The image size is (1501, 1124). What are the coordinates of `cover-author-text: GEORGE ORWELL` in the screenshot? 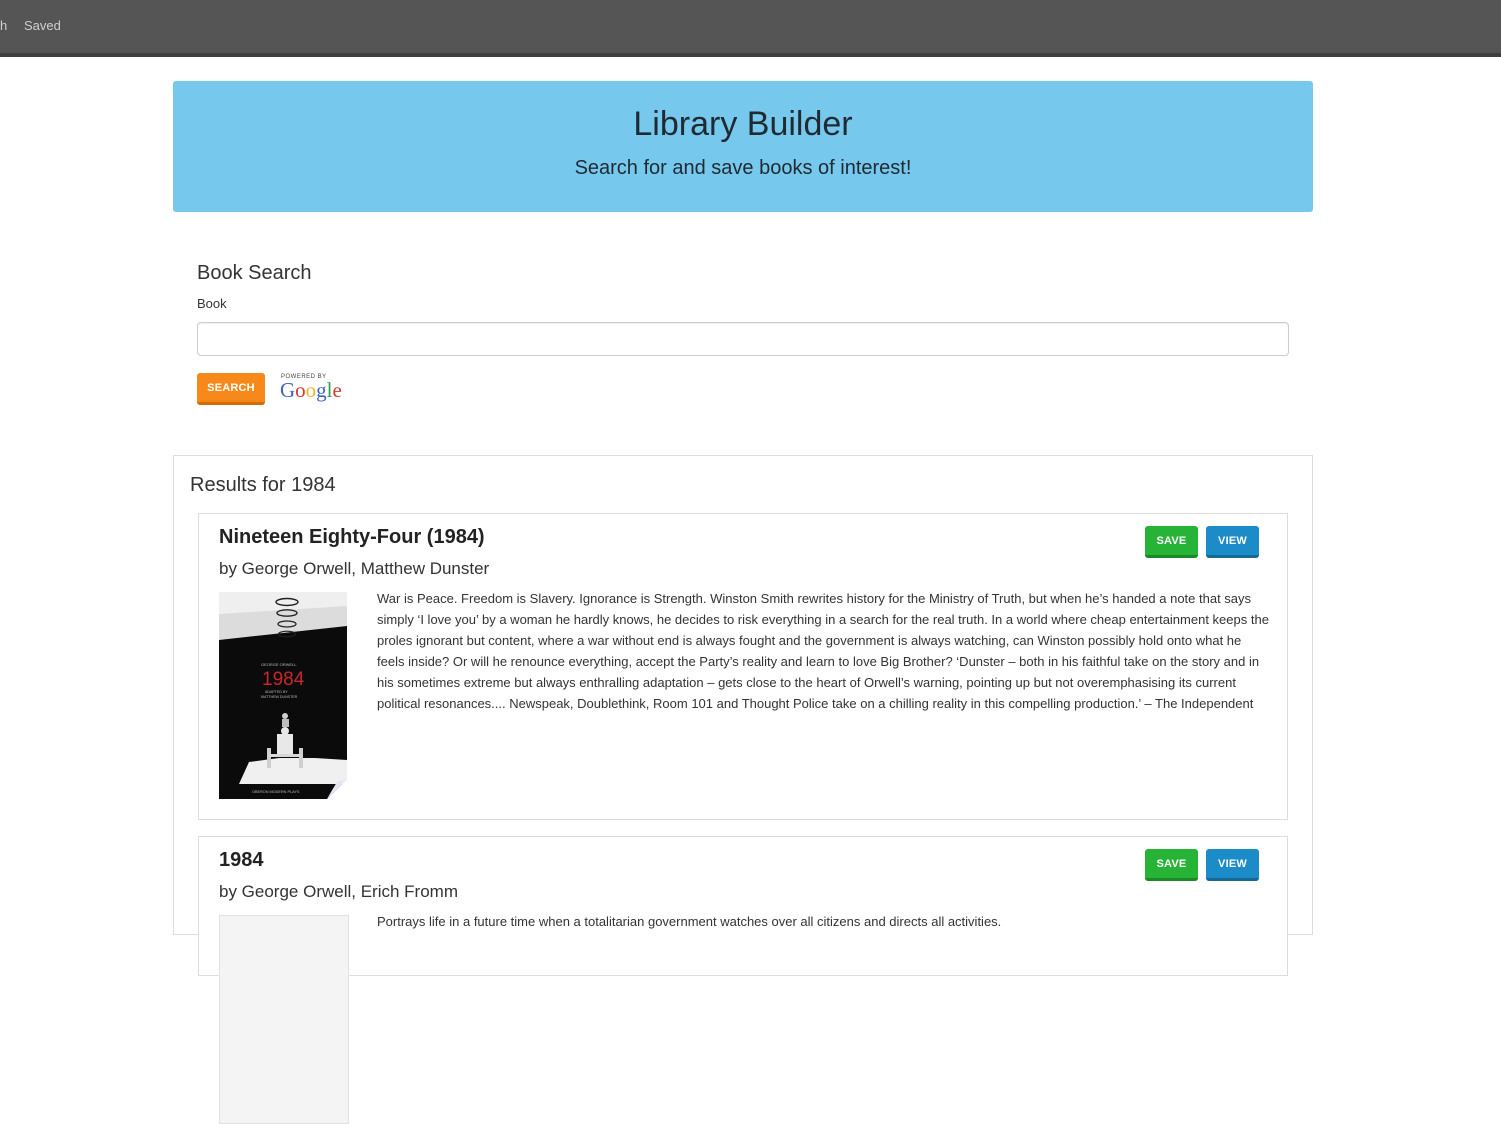 It's located at (279, 664).